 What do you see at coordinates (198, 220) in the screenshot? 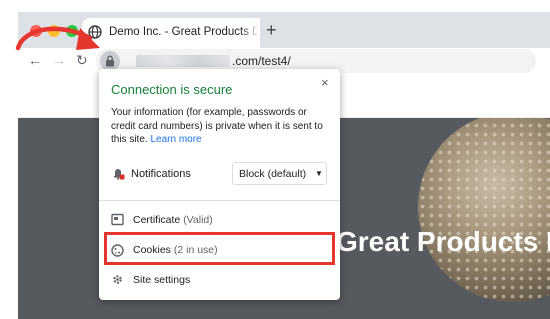
I see `certificate-status: (Valid)` at bounding box center [198, 220].